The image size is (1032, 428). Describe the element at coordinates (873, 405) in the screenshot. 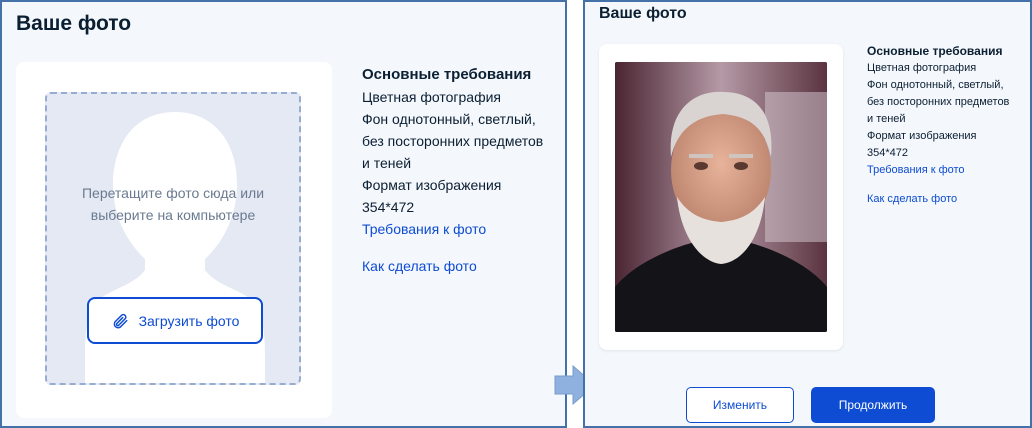

I see `continue-button: Продолжить` at that location.